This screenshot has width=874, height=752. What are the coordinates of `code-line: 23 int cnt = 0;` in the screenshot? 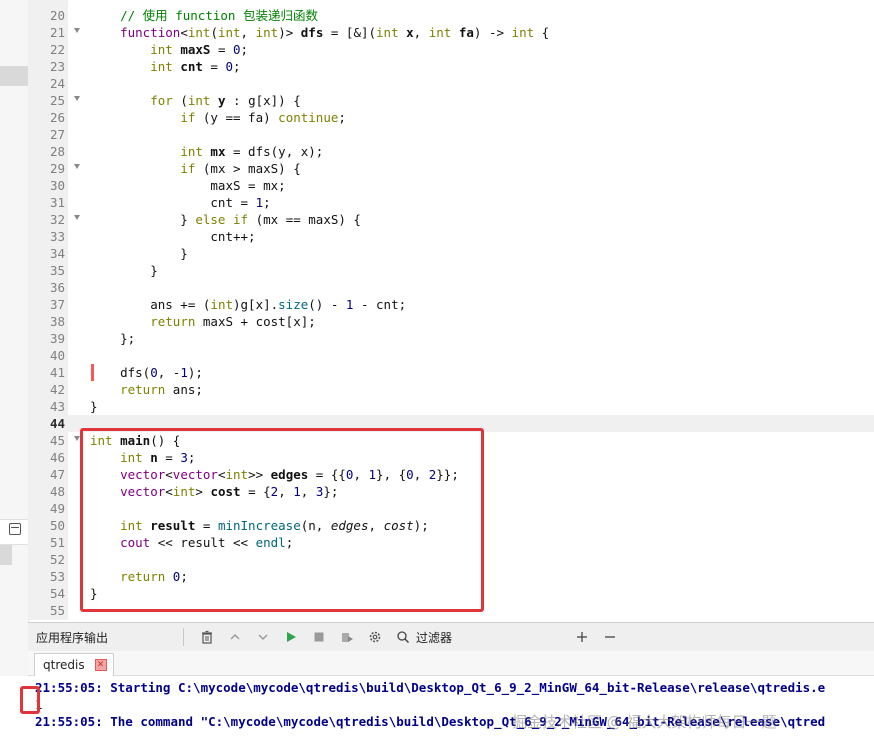 It's located at (451, 66).